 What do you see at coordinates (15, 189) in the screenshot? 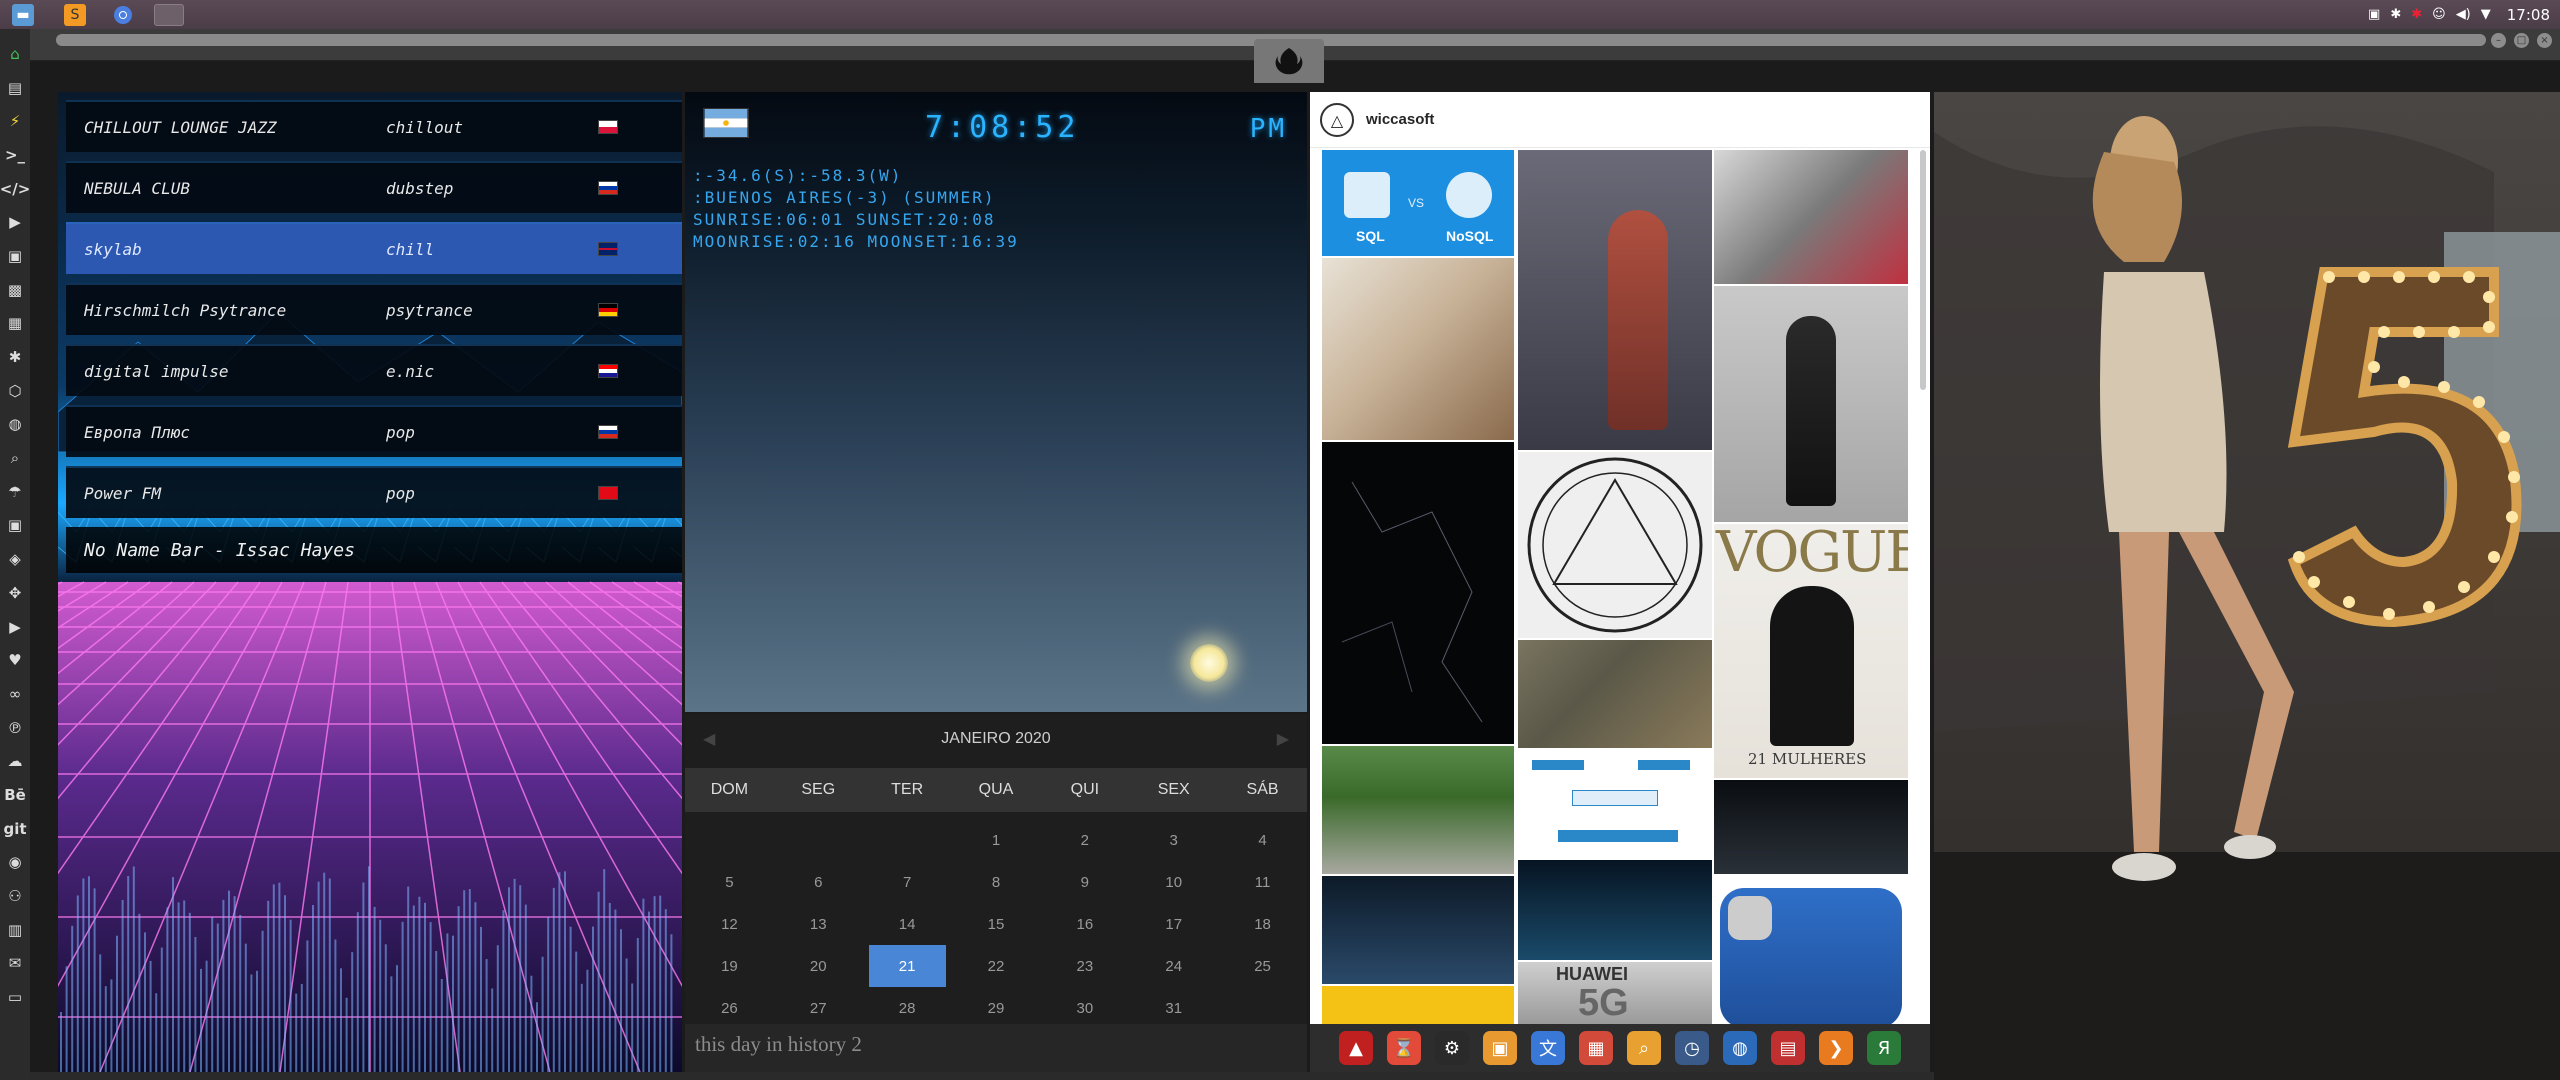
I see `code-icon: </>` at bounding box center [15, 189].